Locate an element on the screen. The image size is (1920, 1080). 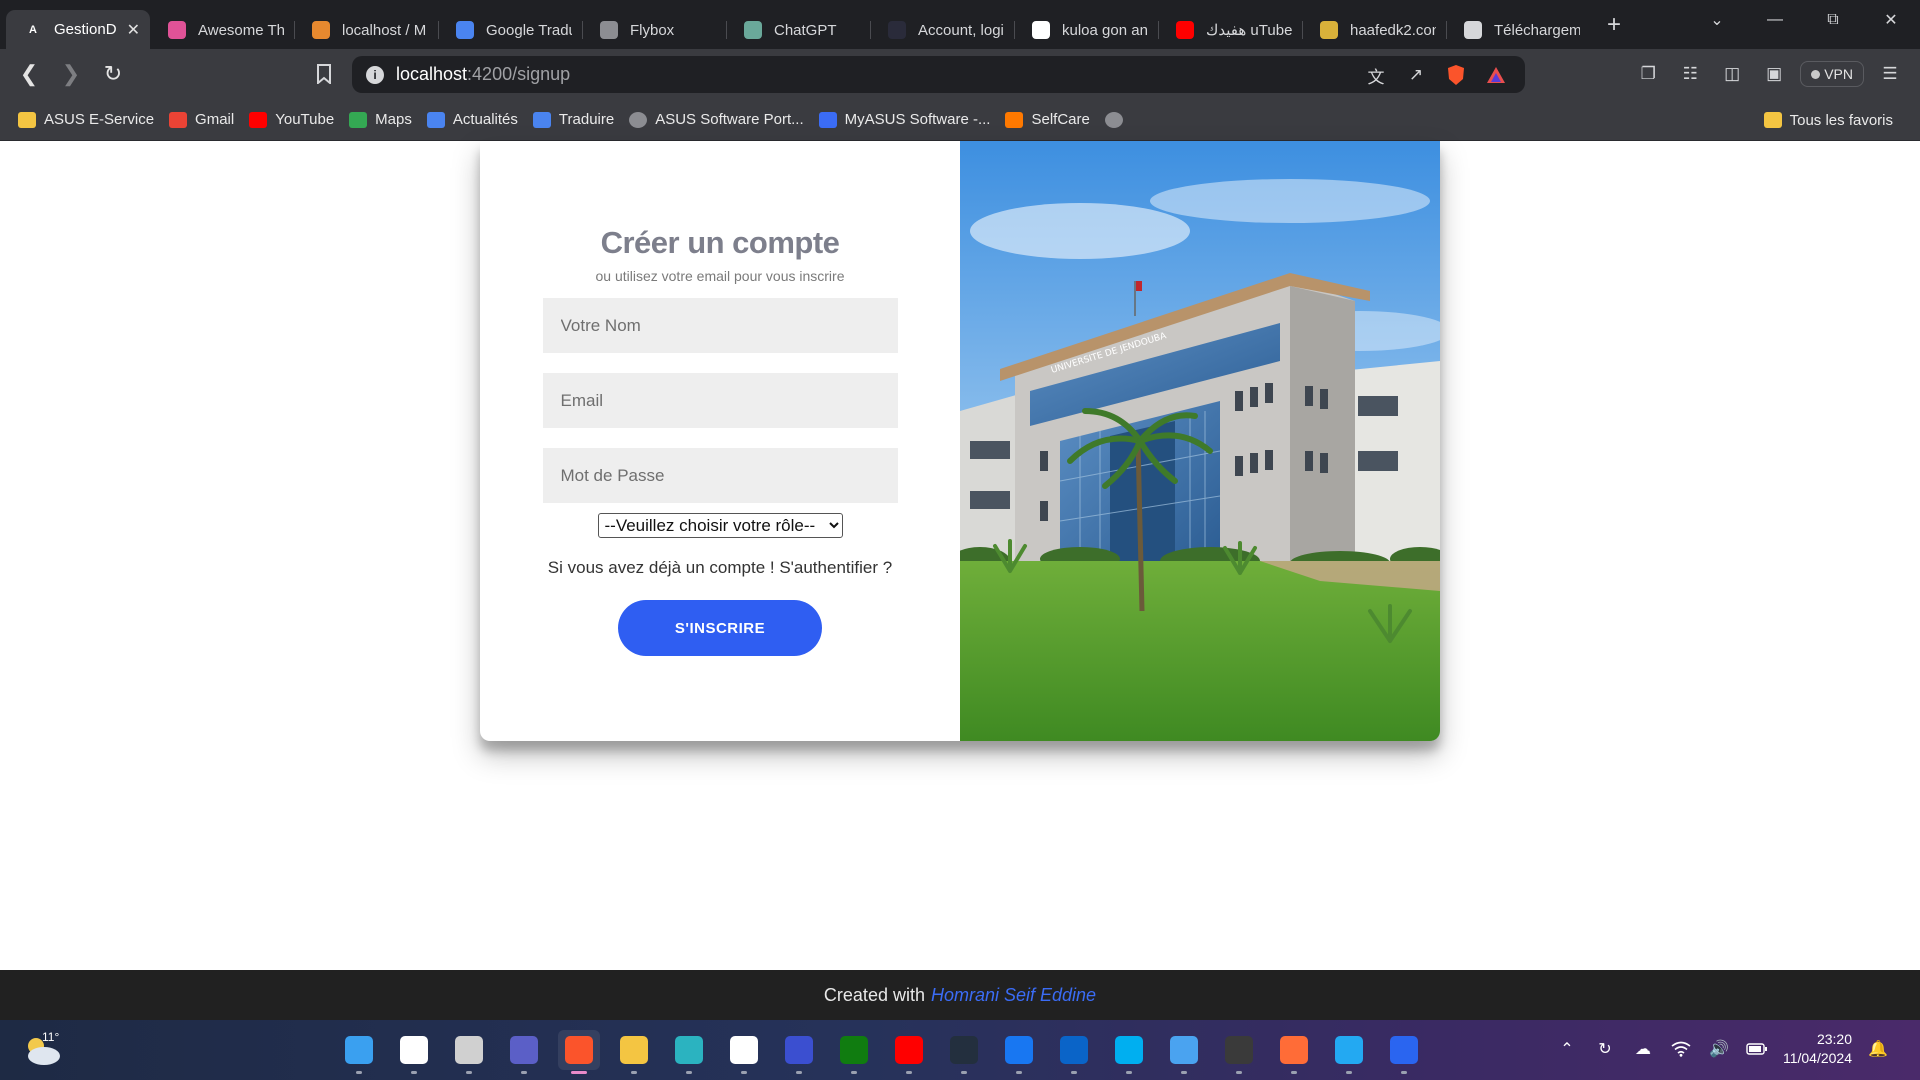
browser-tab: ChatGPT is located at coordinates (798, 30).